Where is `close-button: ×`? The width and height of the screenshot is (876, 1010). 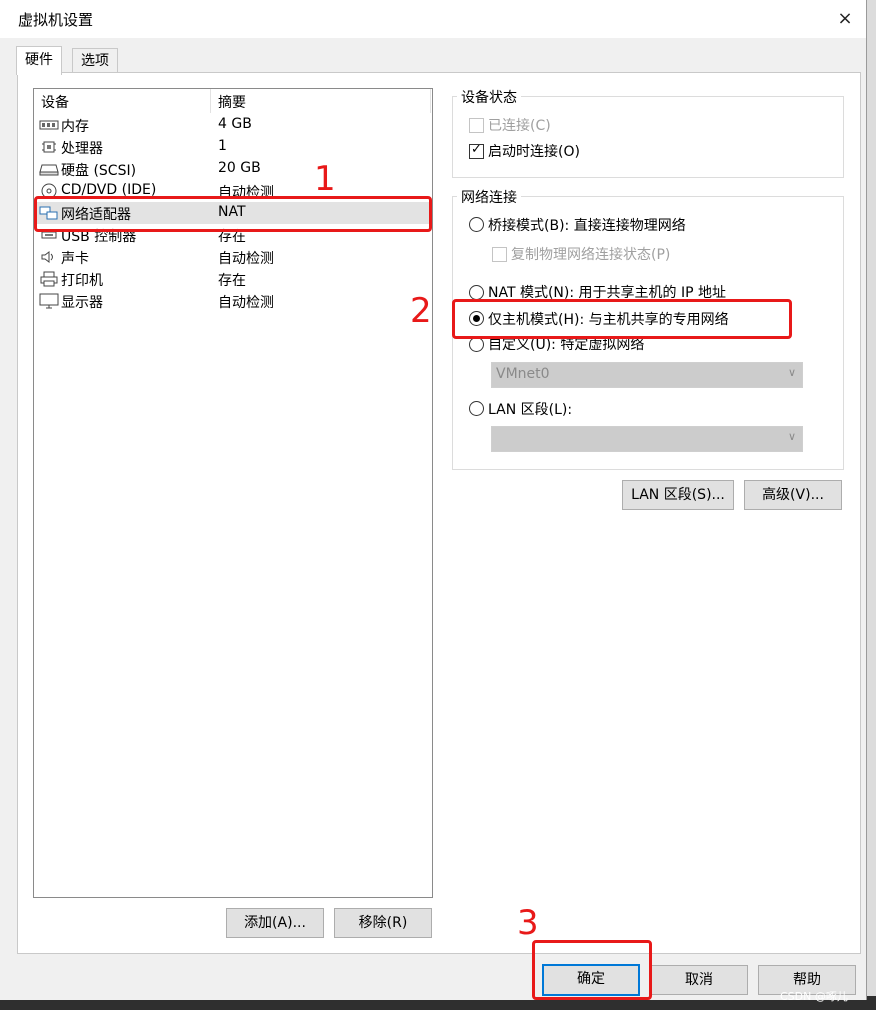 close-button: × is located at coordinates (845, 19).